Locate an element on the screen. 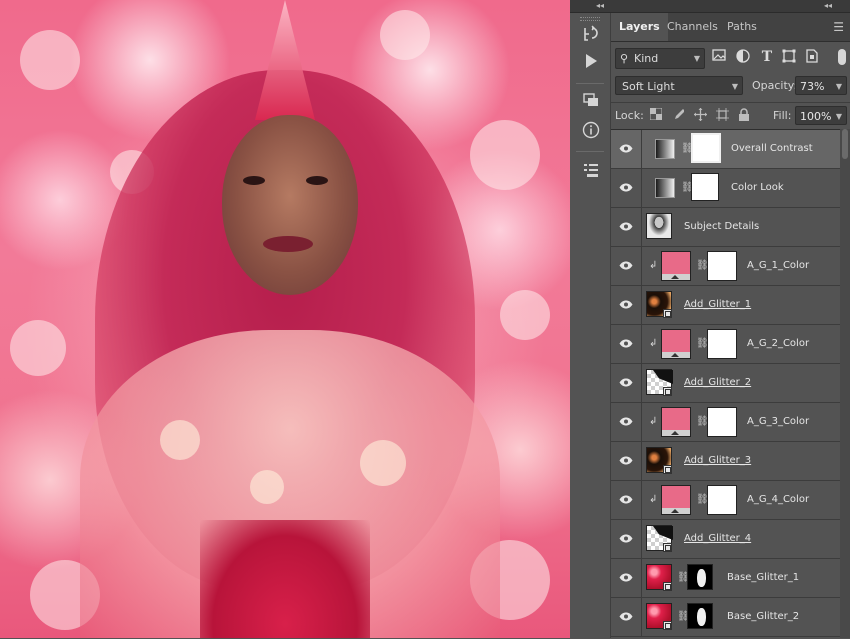 The height and width of the screenshot is (639, 850). layer-row-subject-details: Subject Details is located at coordinates (725, 227).